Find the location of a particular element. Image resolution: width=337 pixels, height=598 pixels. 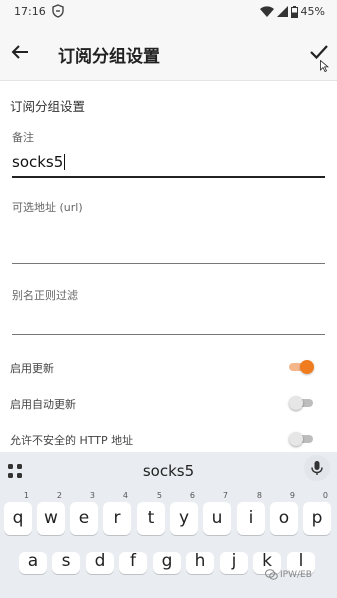

text-caret is located at coordinates (65, 162).